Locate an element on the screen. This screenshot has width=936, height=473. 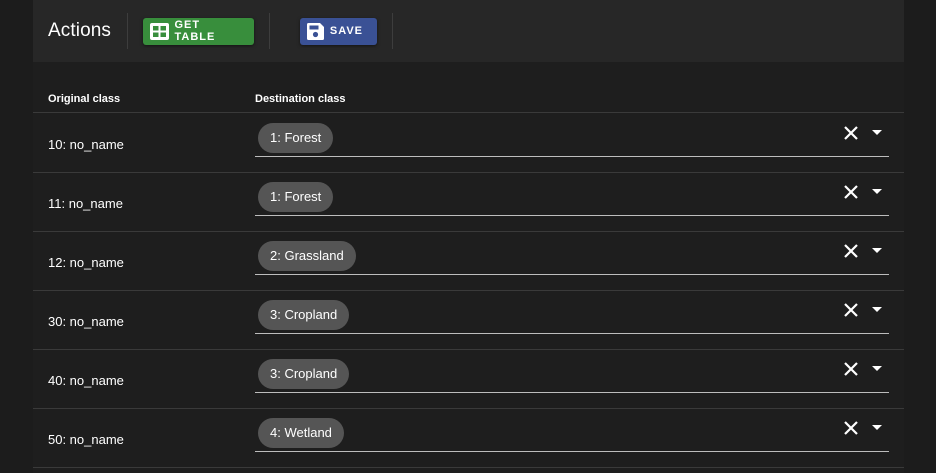
toolbar-title: Actions is located at coordinates (80, 30).